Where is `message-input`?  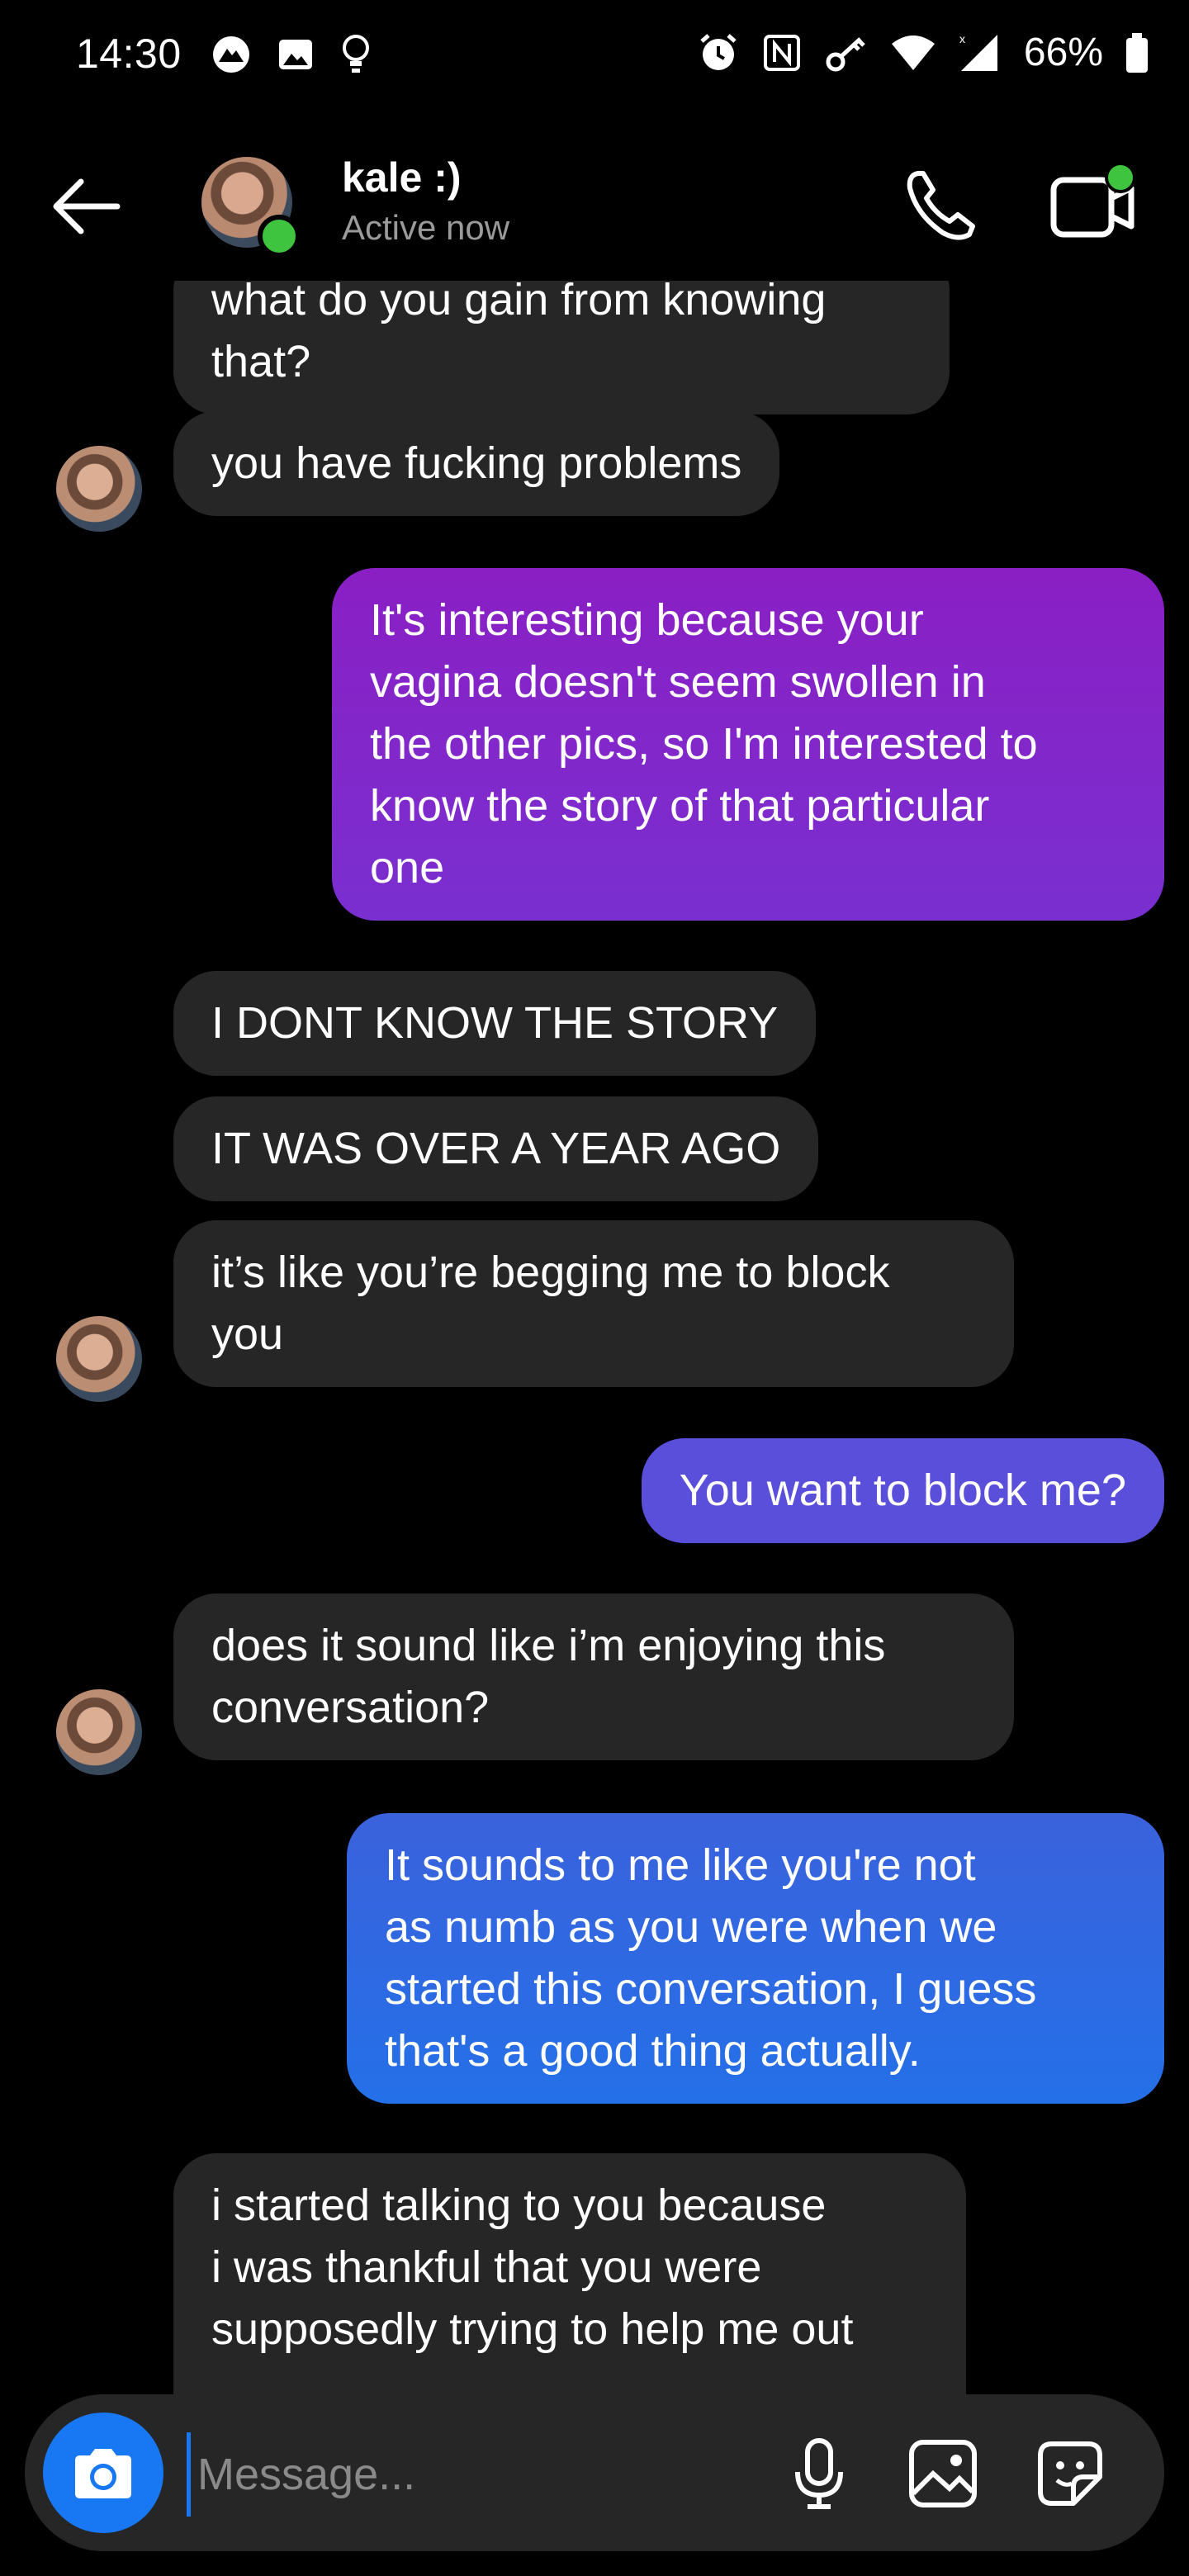
message-input is located at coordinates (490, 2474).